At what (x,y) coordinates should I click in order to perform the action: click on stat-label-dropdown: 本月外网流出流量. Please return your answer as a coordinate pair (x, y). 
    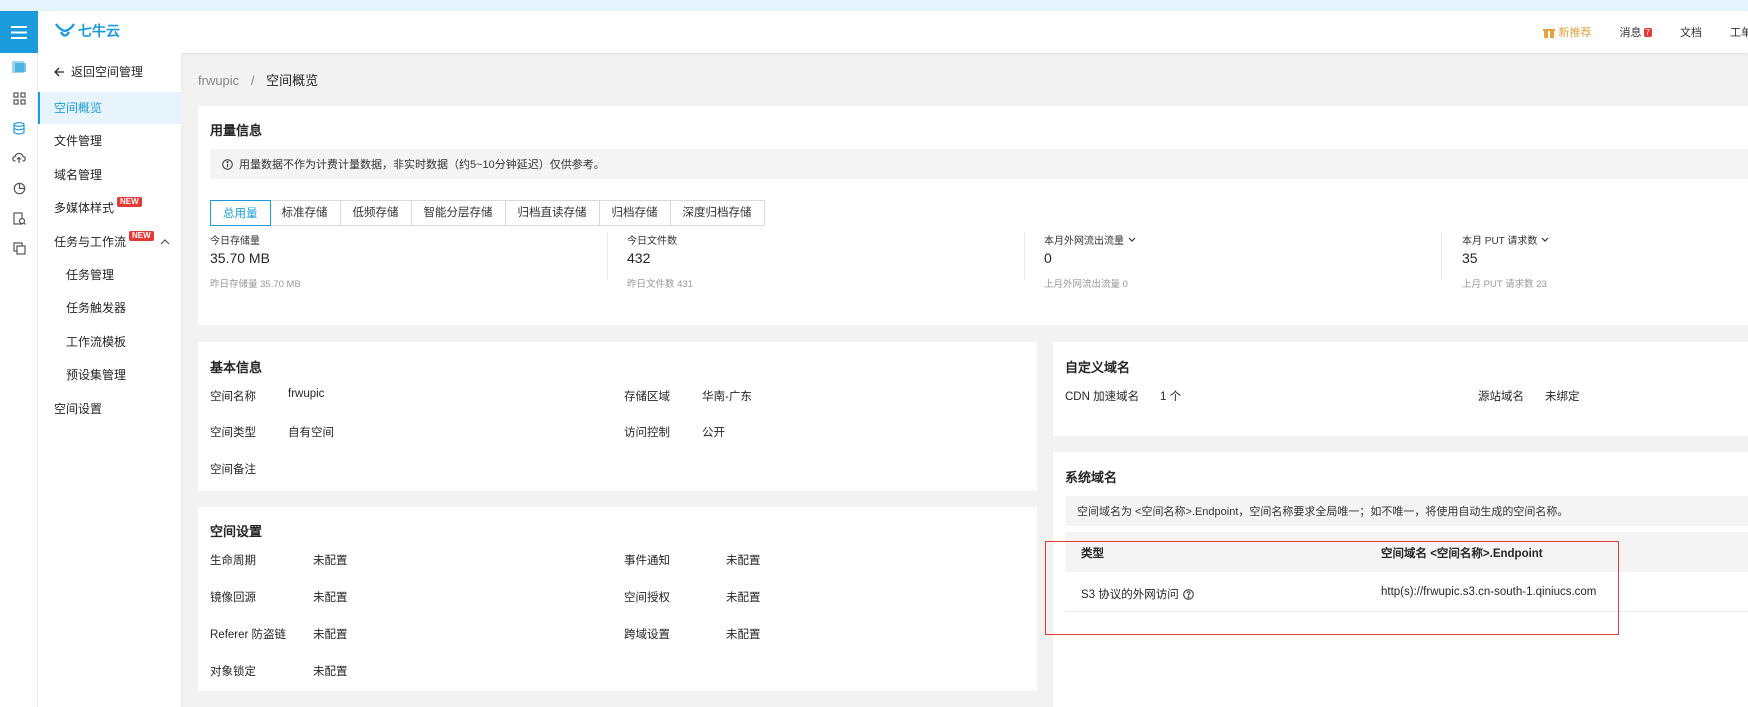
    Looking at the image, I should click on (1090, 239).